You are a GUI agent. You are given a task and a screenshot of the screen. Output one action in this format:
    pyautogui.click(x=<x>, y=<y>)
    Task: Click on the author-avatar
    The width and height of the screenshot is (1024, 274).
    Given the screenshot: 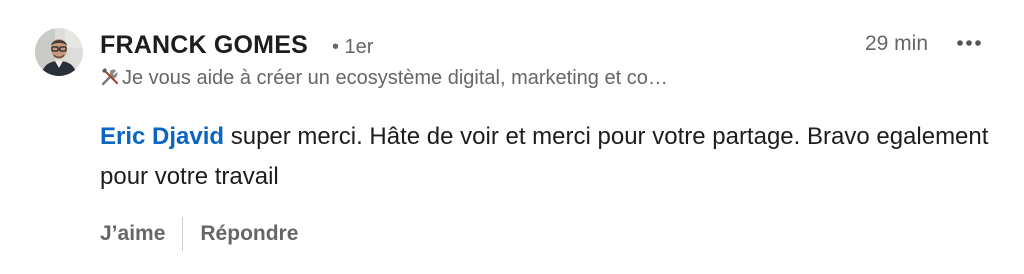 What is the action you would take?
    pyautogui.click(x=59, y=52)
    